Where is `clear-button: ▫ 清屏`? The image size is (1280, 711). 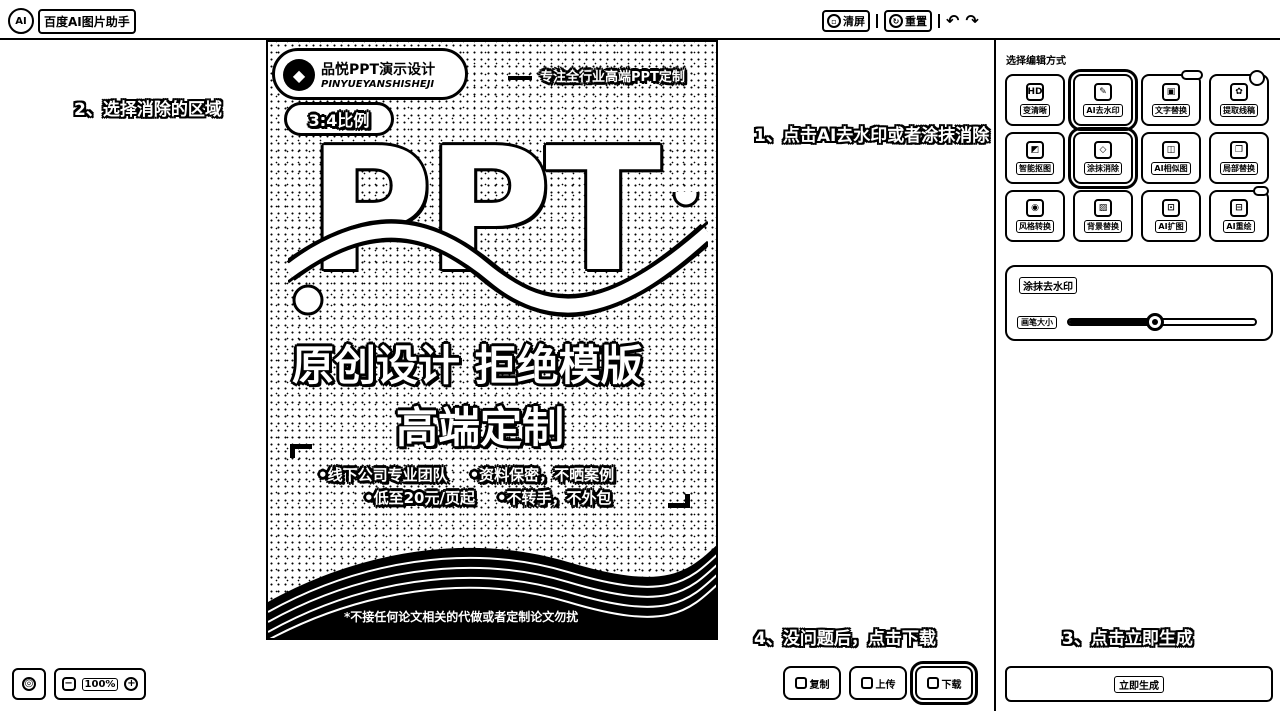
clear-button: ▫ 清屏 is located at coordinates (846, 21).